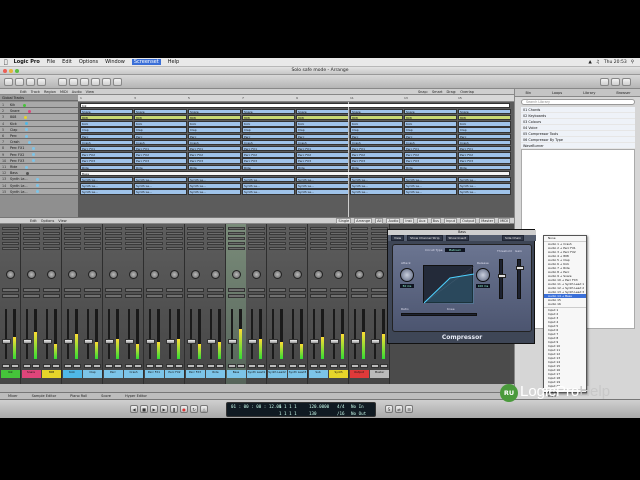 The width and height of the screenshot is (640, 480). What do you see at coordinates (626, 82) in the screenshot?
I see `media-button` at bounding box center [626, 82].